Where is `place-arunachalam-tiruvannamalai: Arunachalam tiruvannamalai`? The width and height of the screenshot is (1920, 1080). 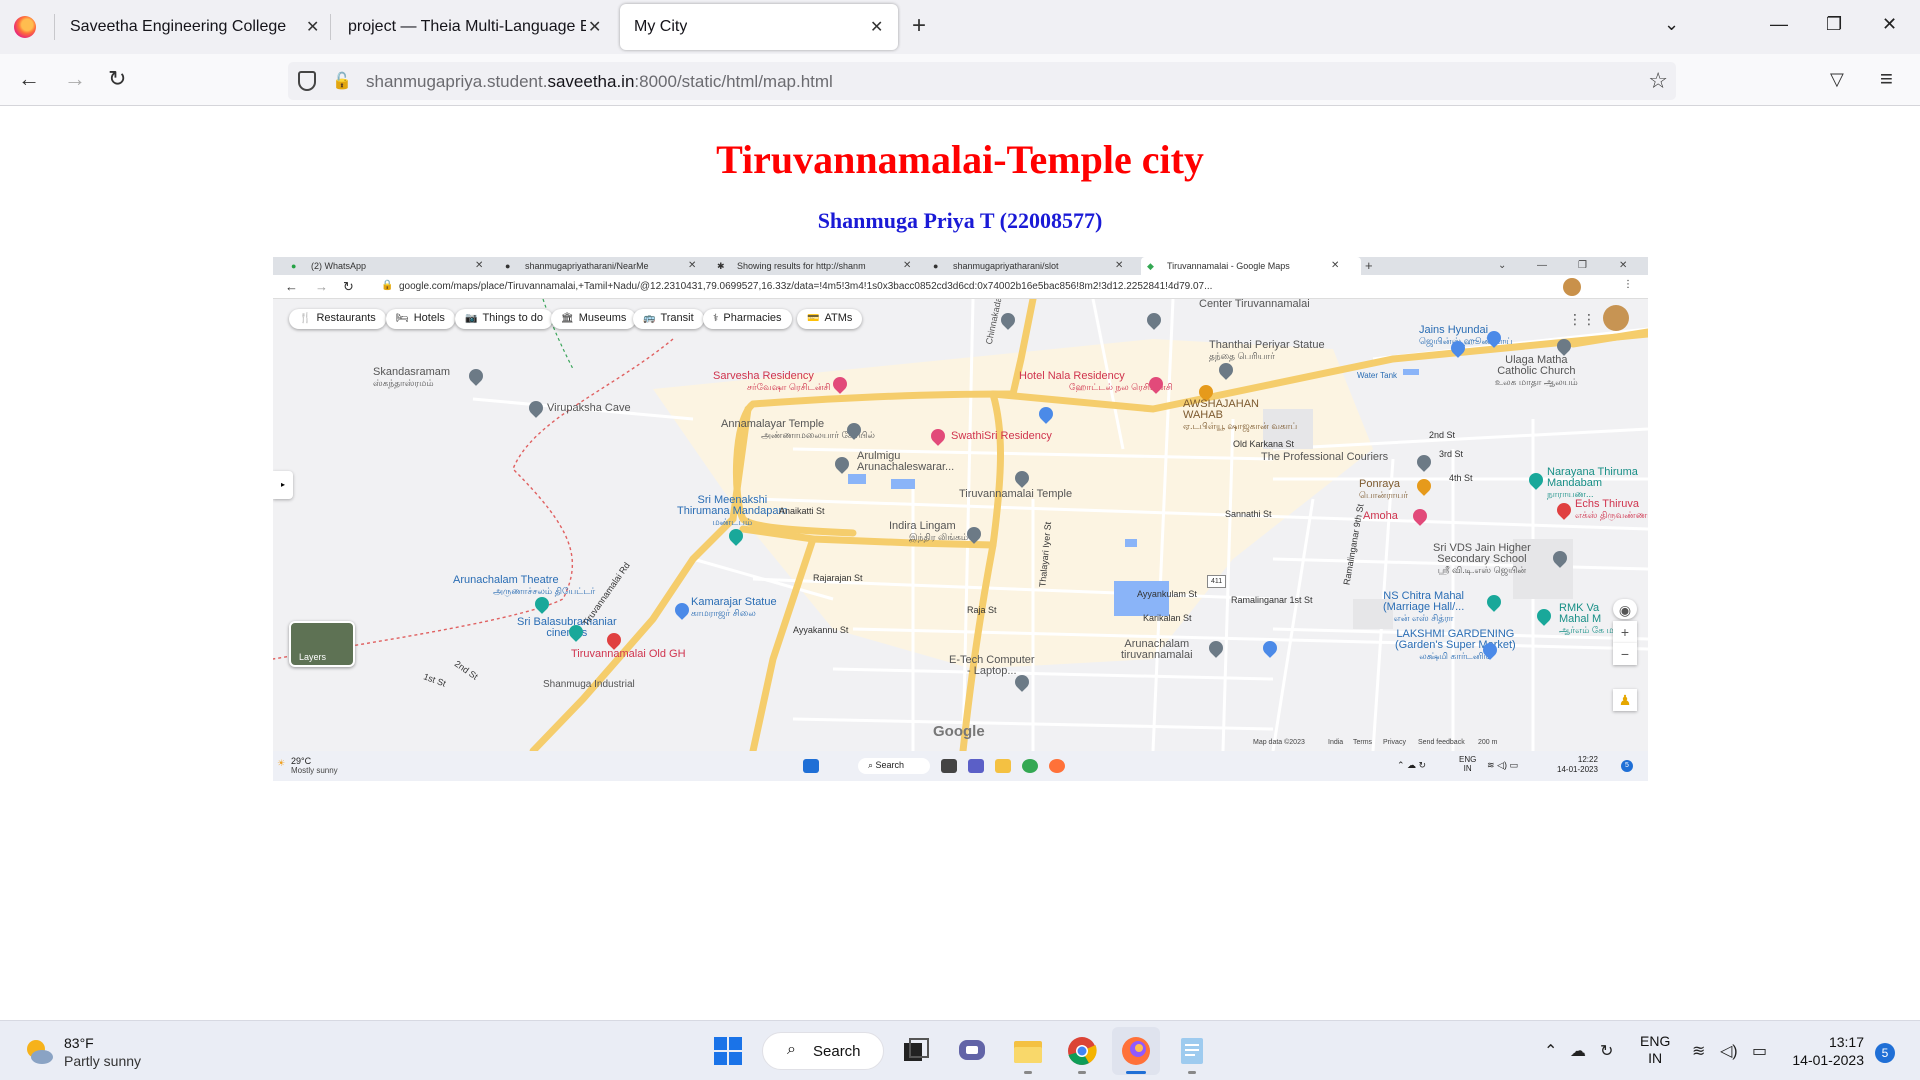
place-arunachalam-tiruvannamalai: Arunachalam tiruvannamalai is located at coordinates (1157, 650).